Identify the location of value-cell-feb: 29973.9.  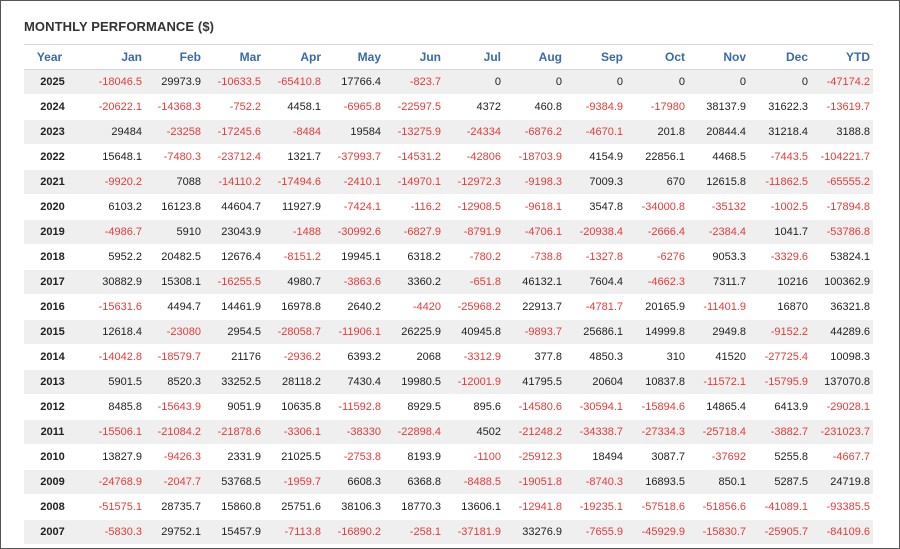
(174, 82).